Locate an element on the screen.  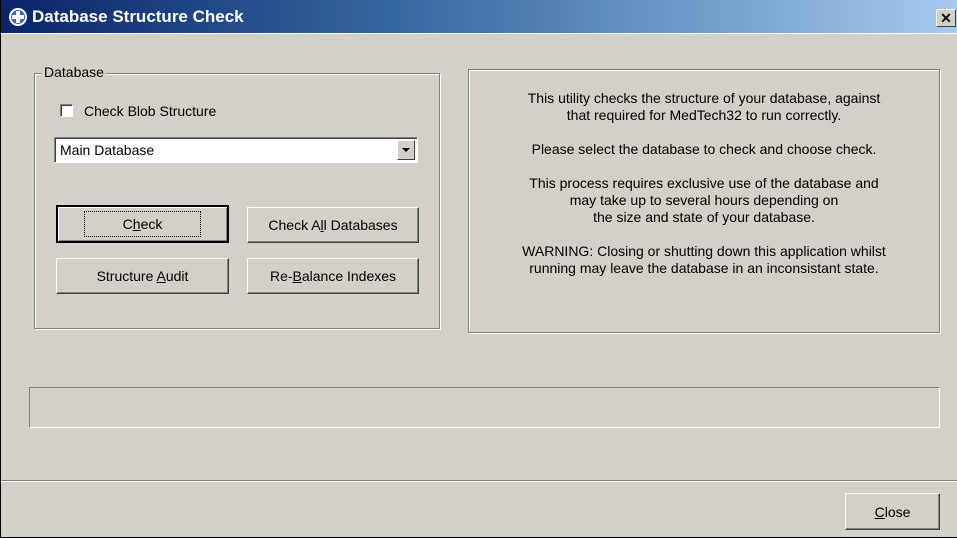
close-icon: ✕ is located at coordinates (946, 18).